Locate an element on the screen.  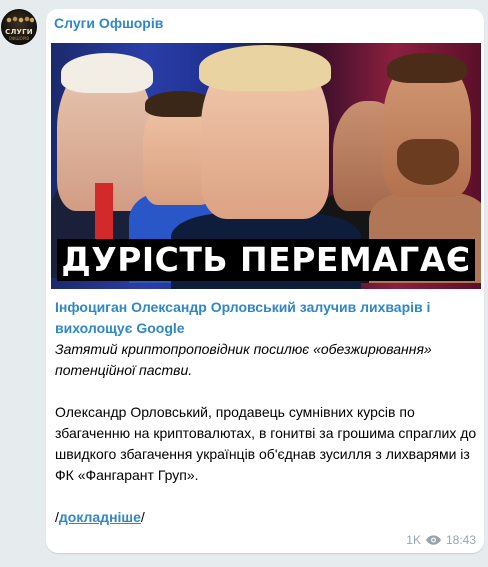
read-more-link: докладніше is located at coordinates (100, 517).